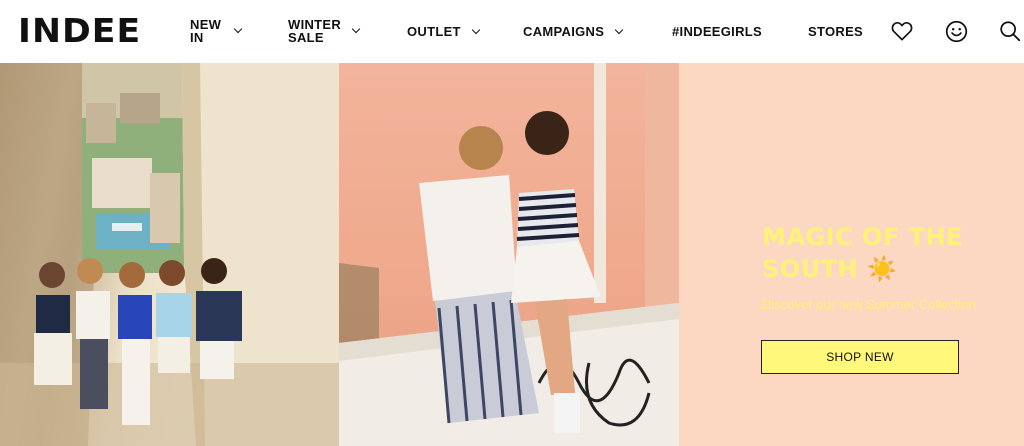  Describe the element at coordinates (79, 30) in the screenshot. I see `brand-logo: INDEE` at that location.